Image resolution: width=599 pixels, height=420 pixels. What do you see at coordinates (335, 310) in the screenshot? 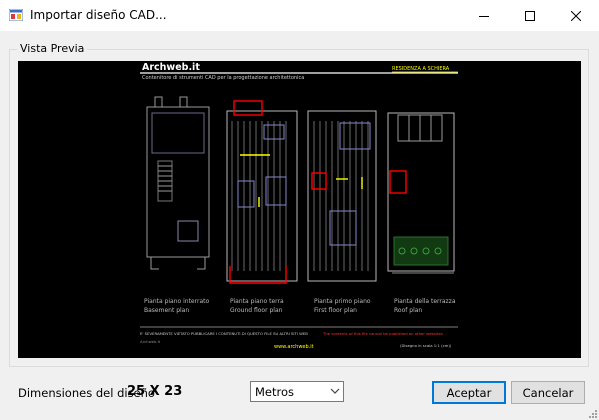
I see `plan-3-subtitle: First floor plan` at bounding box center [335, 310].